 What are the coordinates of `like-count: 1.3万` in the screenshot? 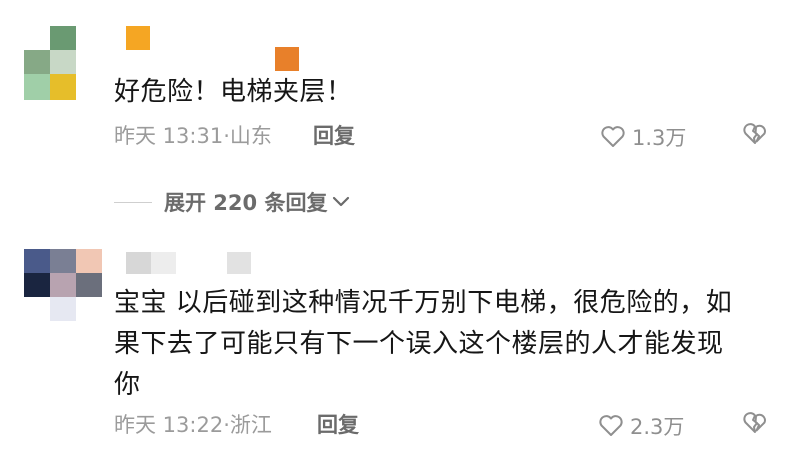 It's located at (659, 138).